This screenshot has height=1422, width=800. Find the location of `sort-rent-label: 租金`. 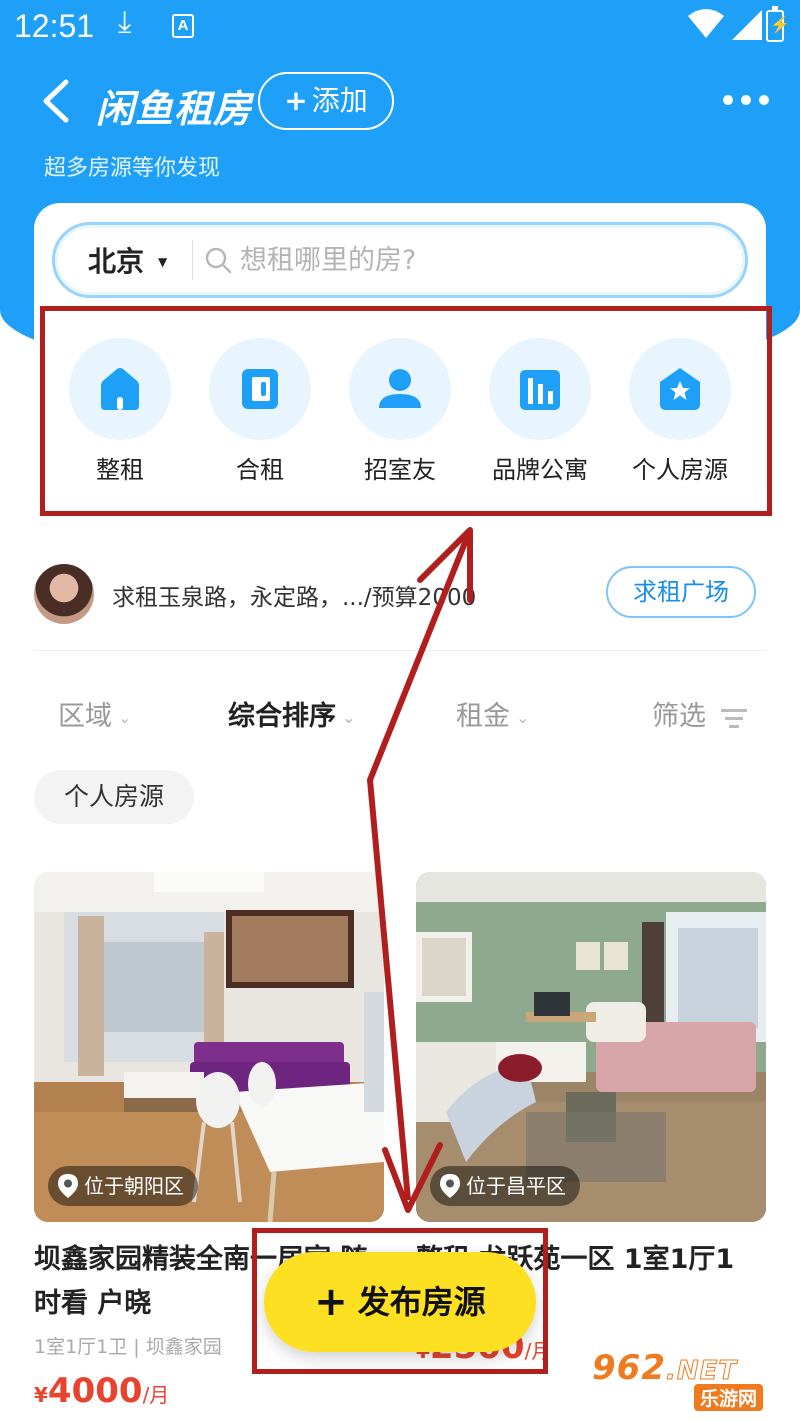

sort-rent-label: 租金 is located at coordinates (483, 716).